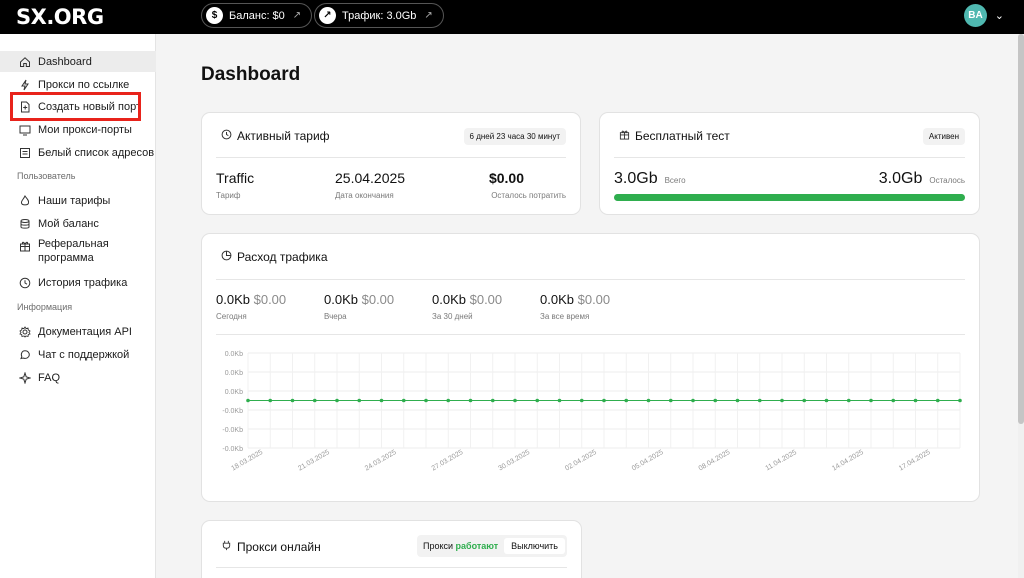 Image resolution: width=1024 pixels, height=578 pixels. What do you see at coordinates (78, 152) in the screenshot?
I see `sidebar-item-whitelist: Белый список адресов` at bounding box center [78, 152].